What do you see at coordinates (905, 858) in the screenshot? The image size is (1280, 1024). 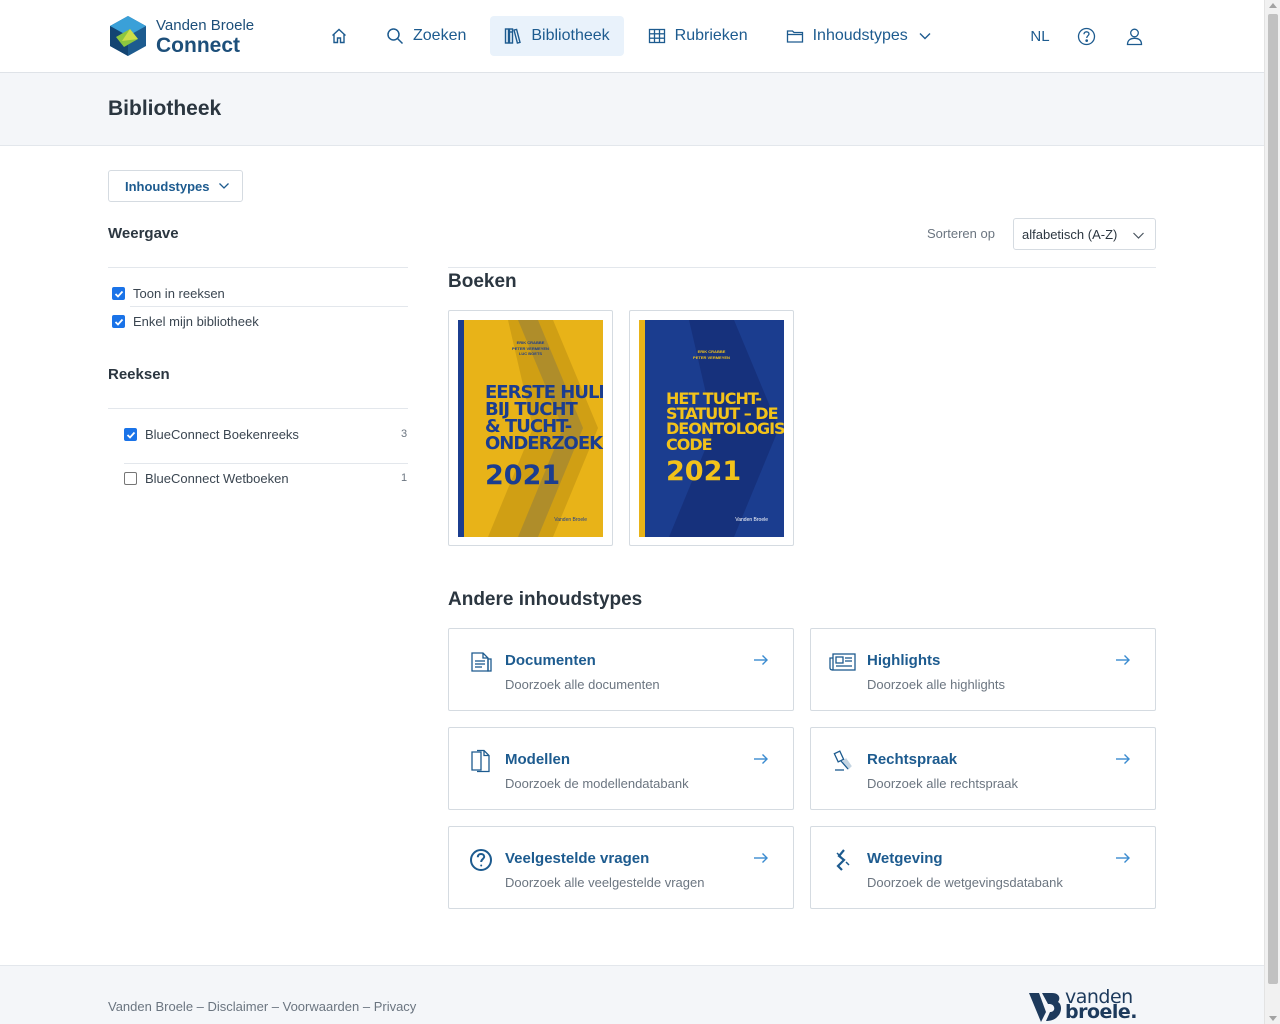 I see `type-name: Wetgeving` at bounding box center [905, 858].